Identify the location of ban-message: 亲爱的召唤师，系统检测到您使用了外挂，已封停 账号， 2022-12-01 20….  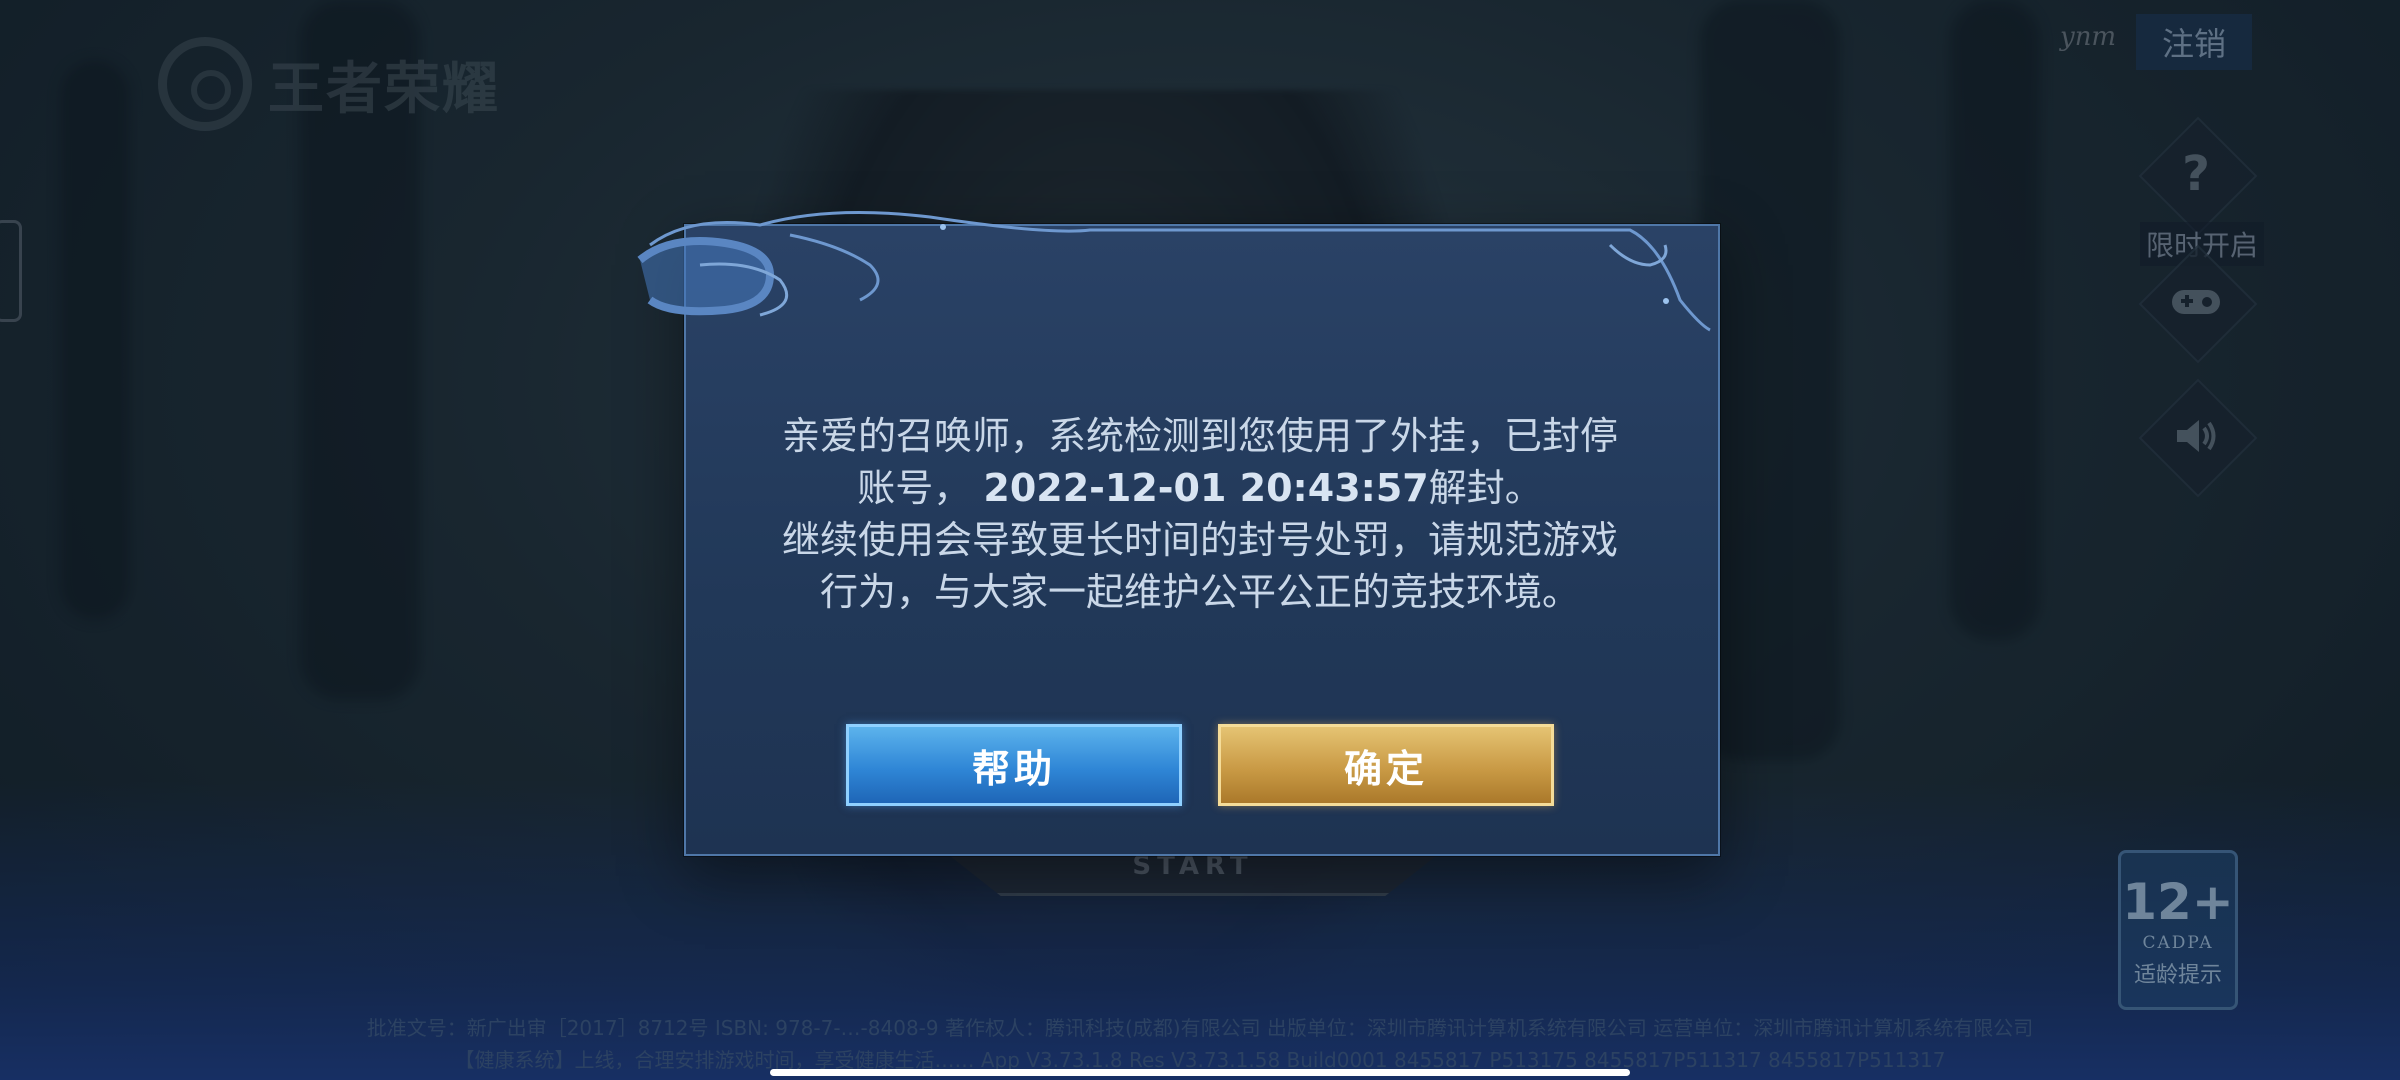
(1200, 514).